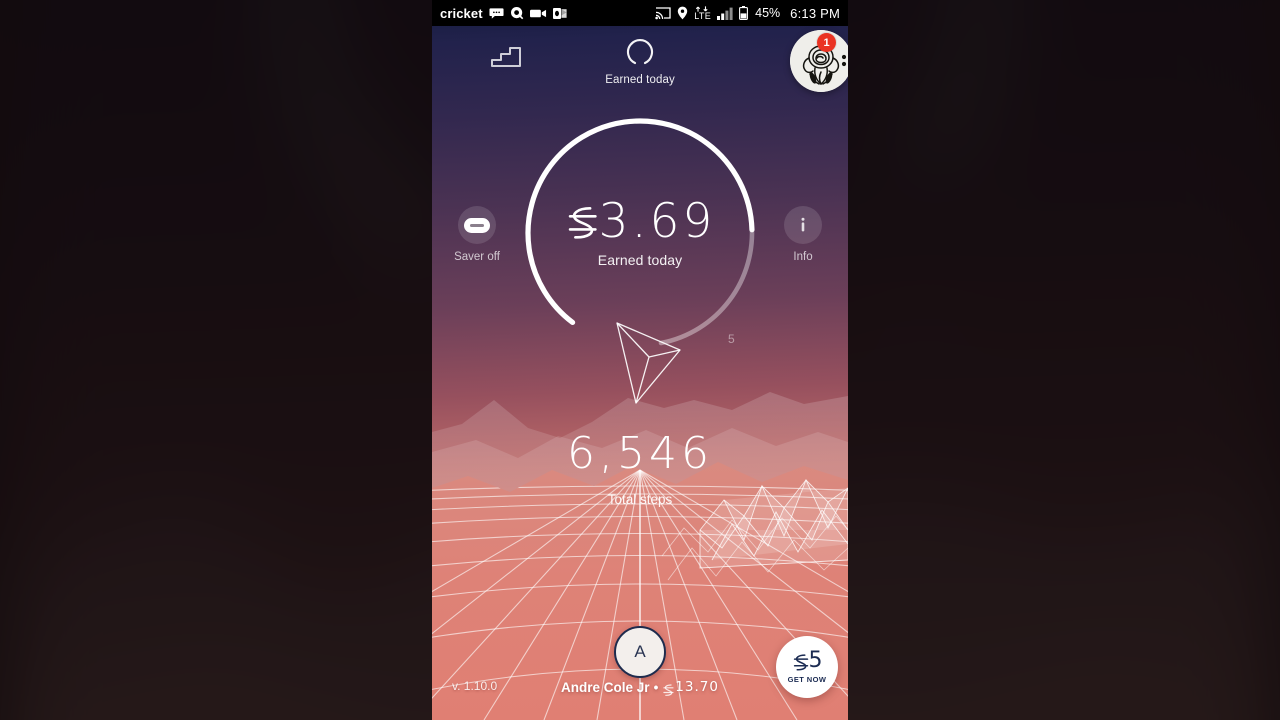  Describe the element at coordinates (703, 15) in the screenshot. I see `lte-label: LTE` at that location.